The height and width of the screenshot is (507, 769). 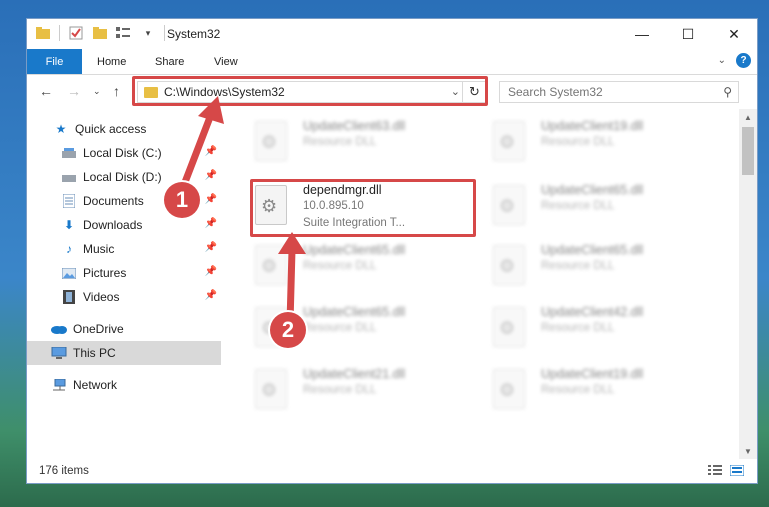 I want to click on tab-home: Home, so click(x=111, y=61).